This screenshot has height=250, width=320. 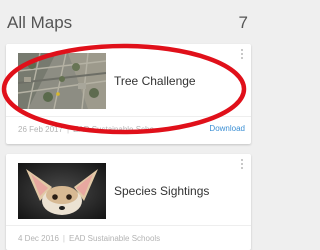 What do you see at coordinates (38, 238) in the screenshot?
I see `map-date: 4 Dec 2016` at bounding box center [38, 238].